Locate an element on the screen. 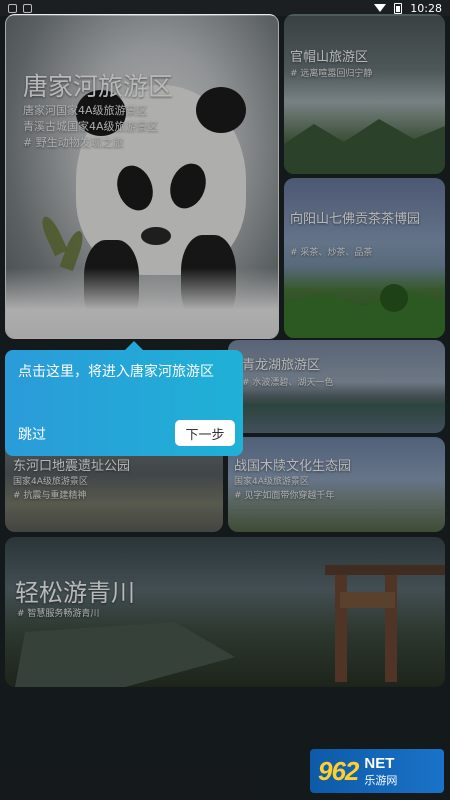 Image resolution: width=450 pixels, height=800 pixels. panda-ear is located at coordinates (221, 110).